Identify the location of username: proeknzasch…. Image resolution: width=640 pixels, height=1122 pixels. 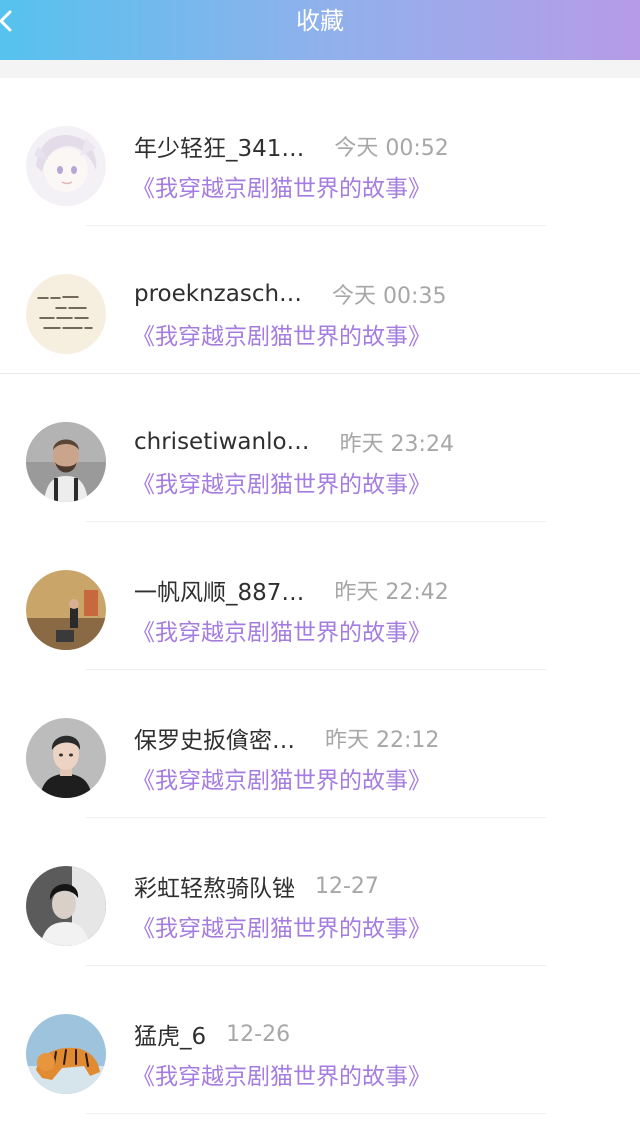
(218, 294).